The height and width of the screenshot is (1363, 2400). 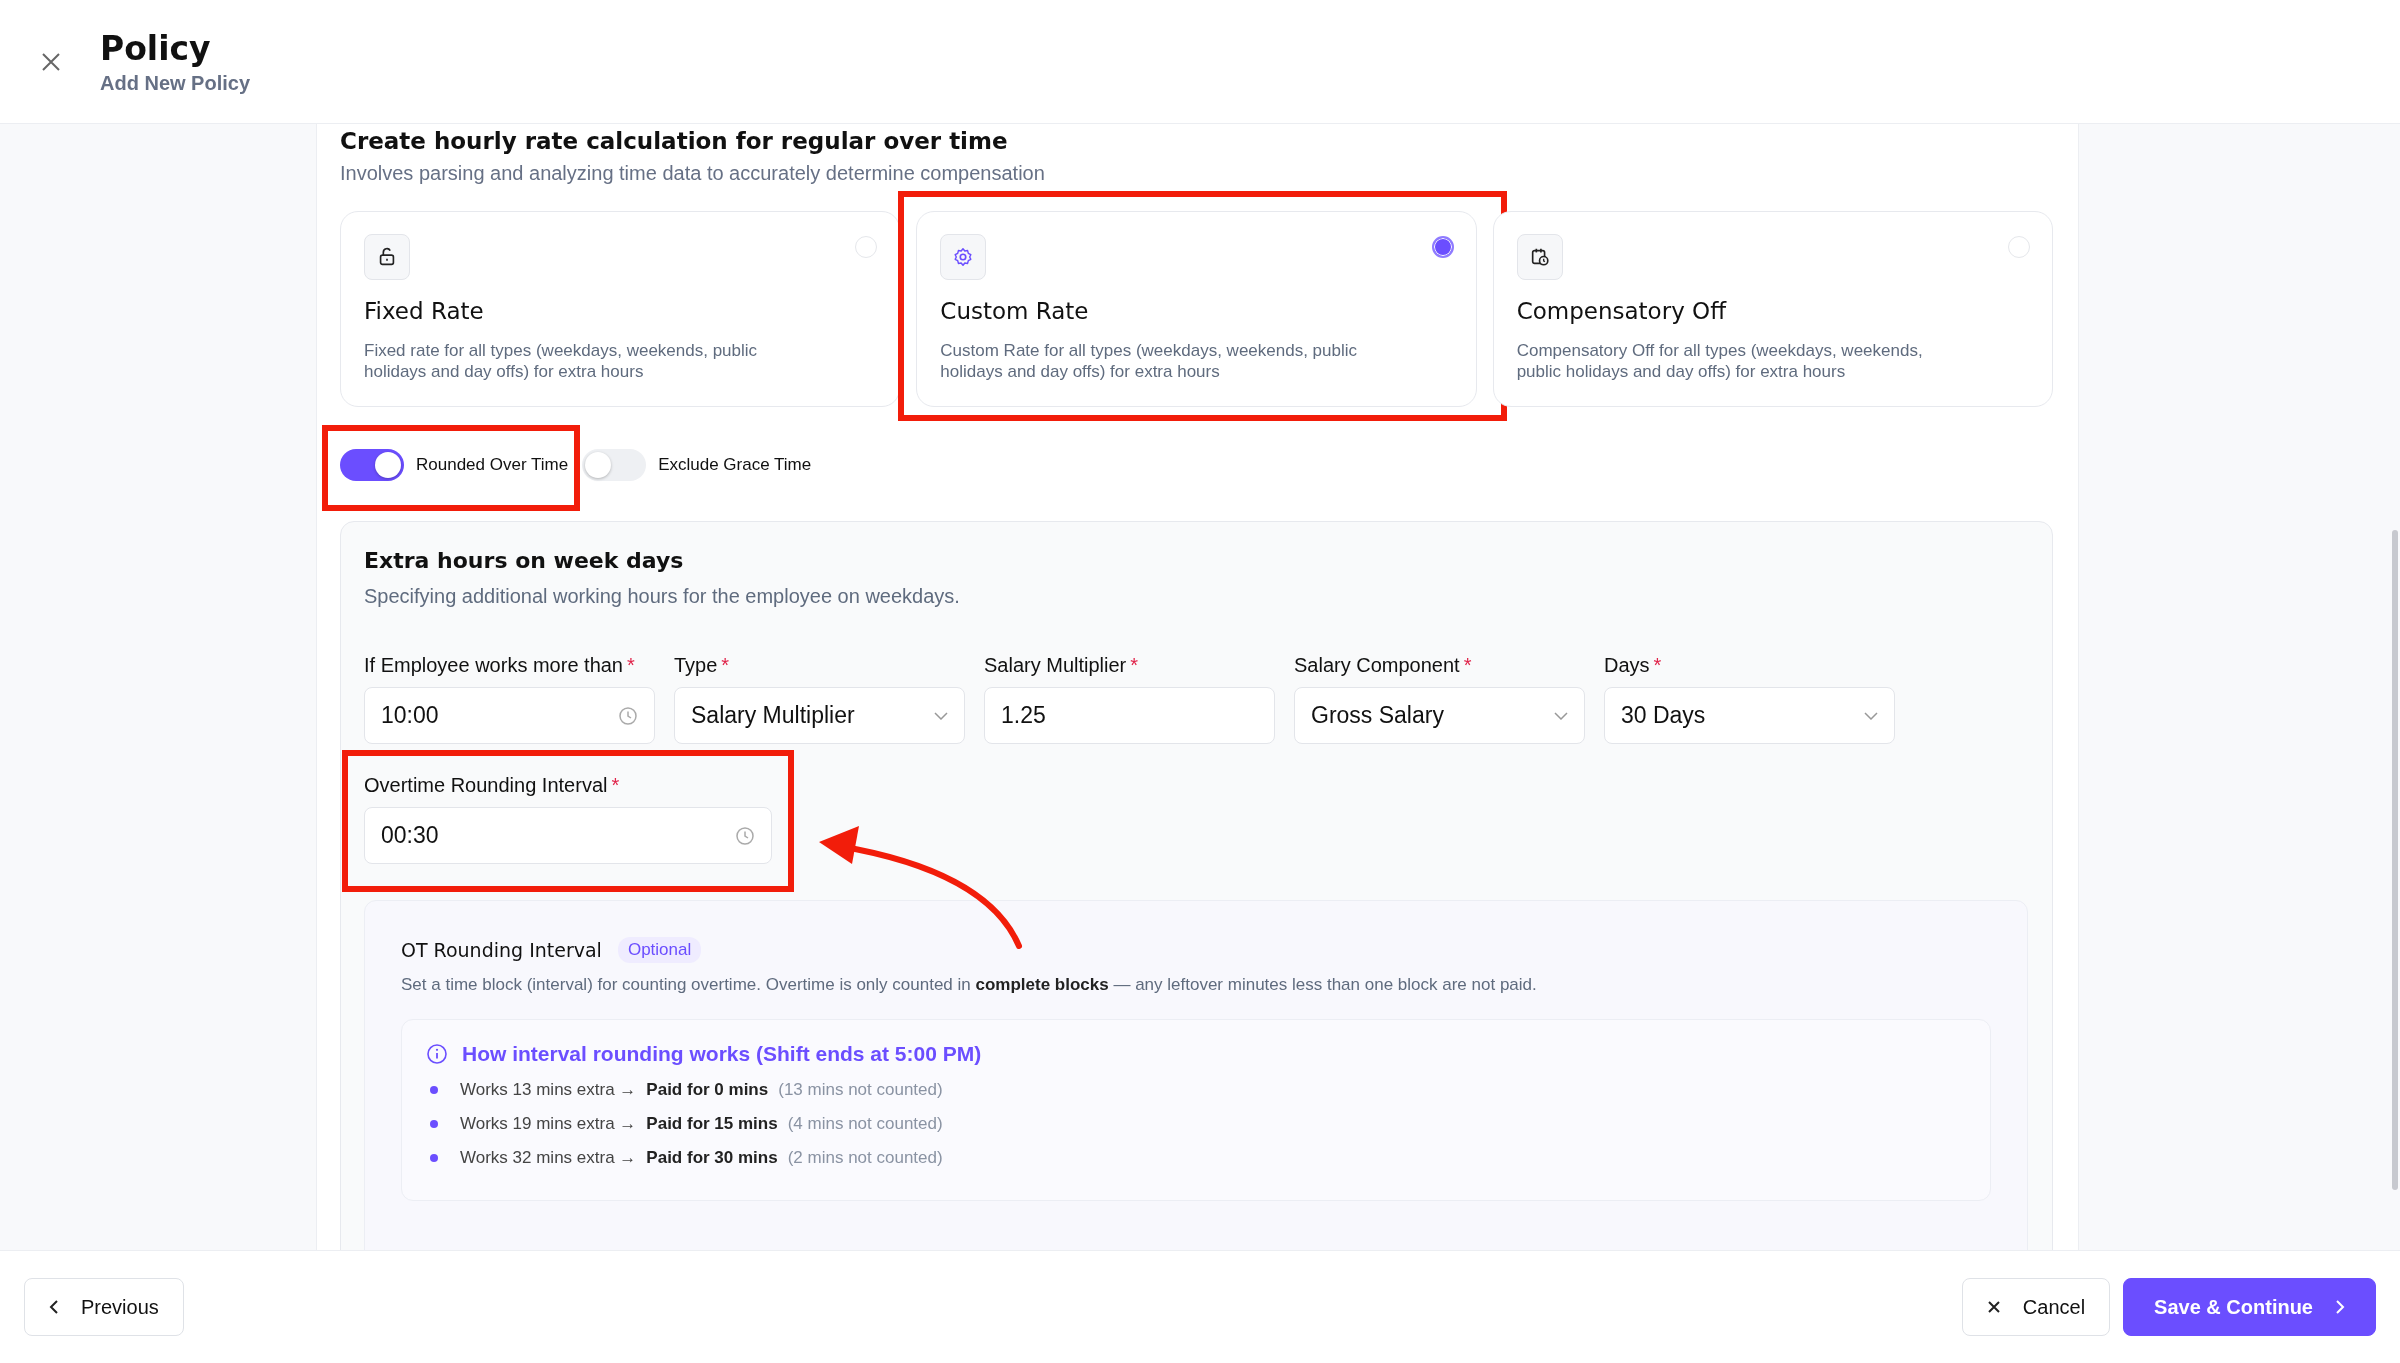 What do you see at coordinates (1129, 715) in the screenshot?
I see `input-field: 1.25` at bounding box center [1129, 715].